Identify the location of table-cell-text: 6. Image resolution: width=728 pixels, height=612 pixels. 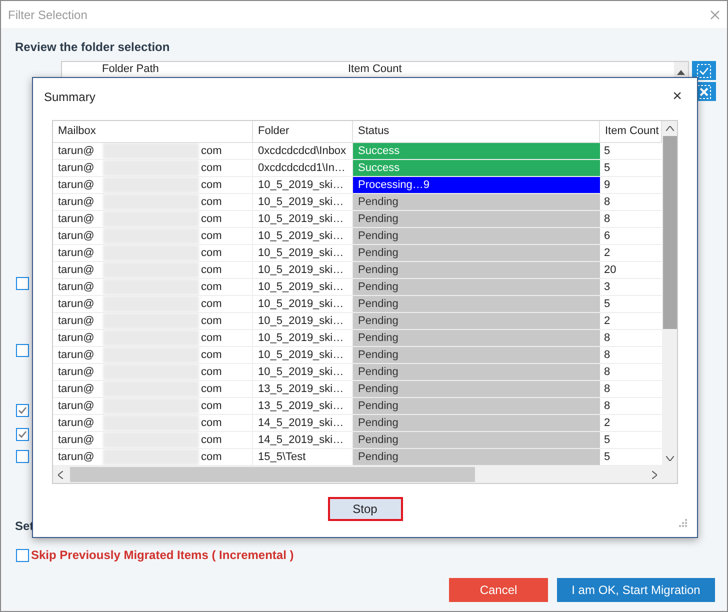
(607, 236).